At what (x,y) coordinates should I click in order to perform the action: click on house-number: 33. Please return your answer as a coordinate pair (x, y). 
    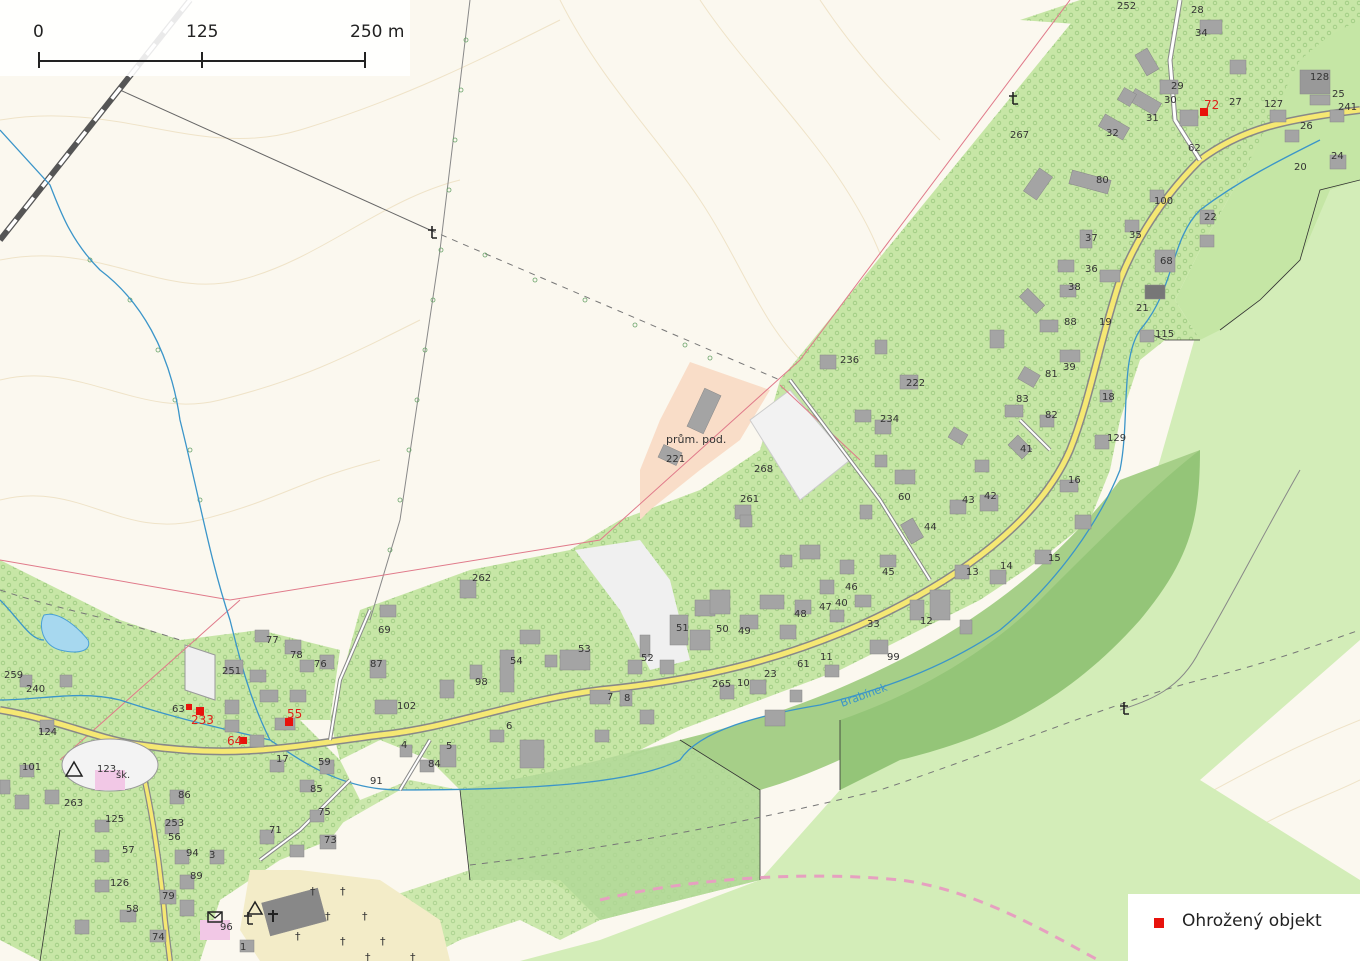
    Looking at the image, I should click on (873, 624).